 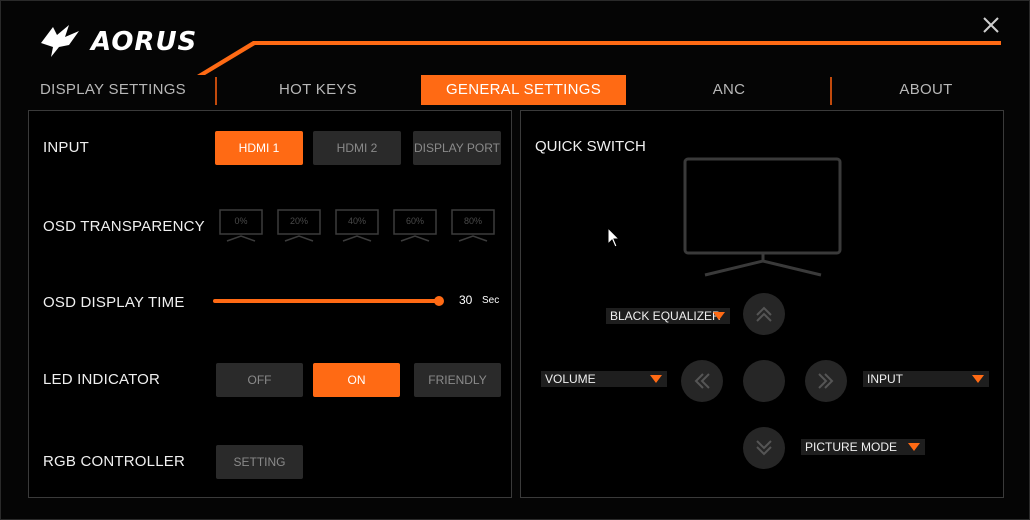 I want to click on double-chevron-up-icon, so click(x=764, y=314).